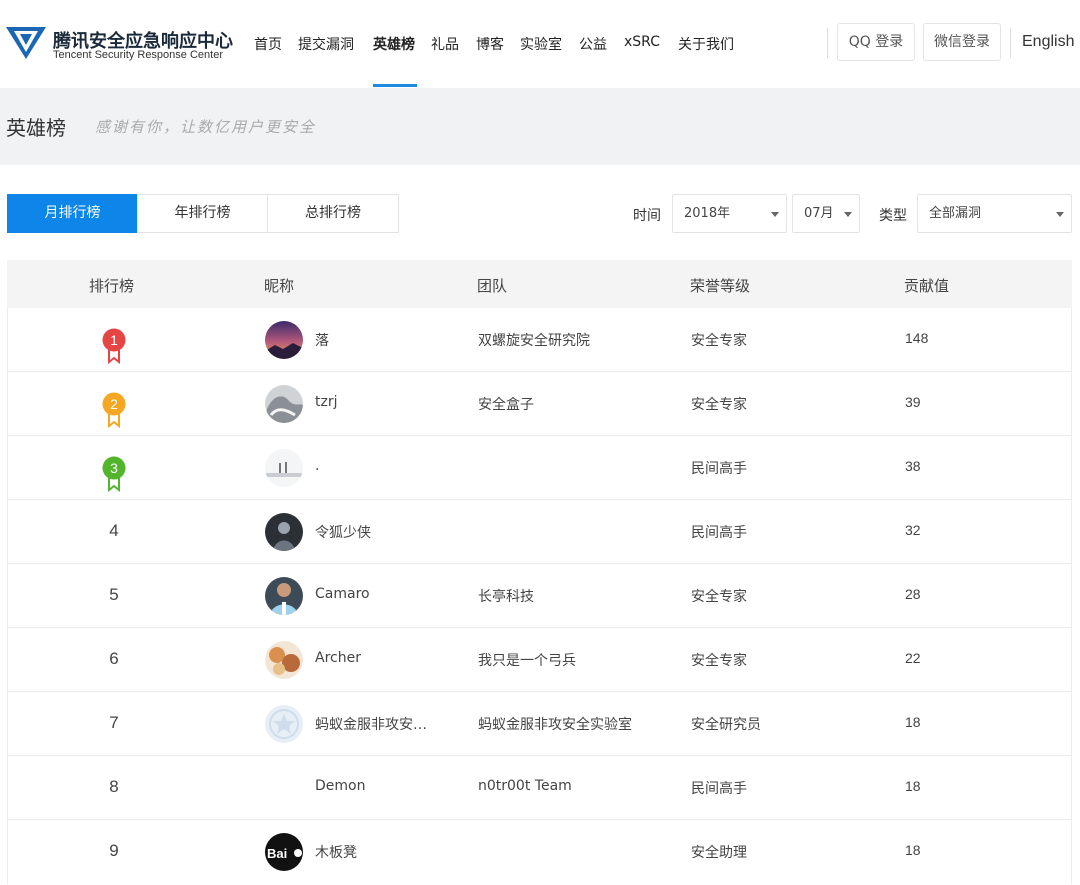 Image resolution: width=1080 pixels, height=885 pixels. I want to click on svg-text: Bai, so click(277, 853).